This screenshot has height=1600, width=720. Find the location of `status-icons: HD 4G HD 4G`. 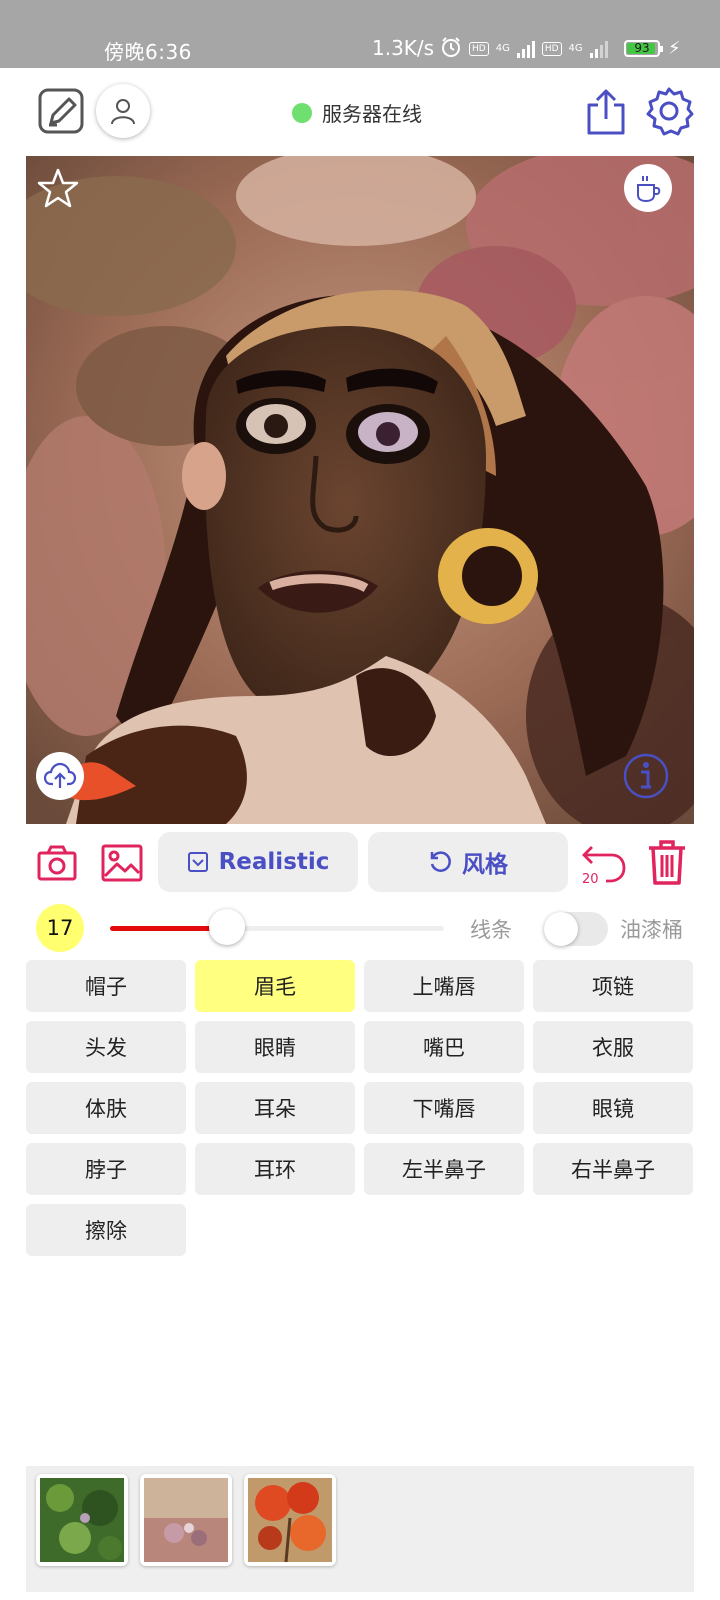

status-icons: HD 4G HD 4G is located at coordinates (524, 49).